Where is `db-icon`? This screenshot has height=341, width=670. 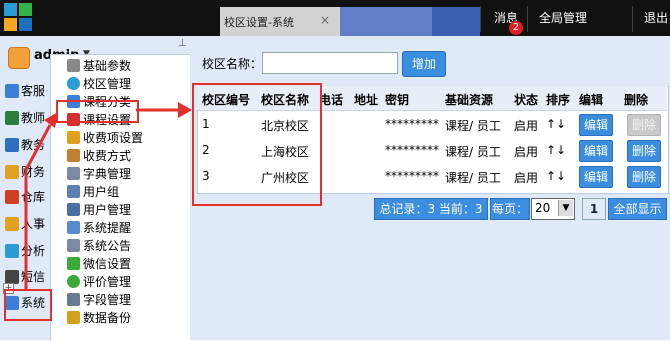
db-icon is located at coordinates (73, 317).